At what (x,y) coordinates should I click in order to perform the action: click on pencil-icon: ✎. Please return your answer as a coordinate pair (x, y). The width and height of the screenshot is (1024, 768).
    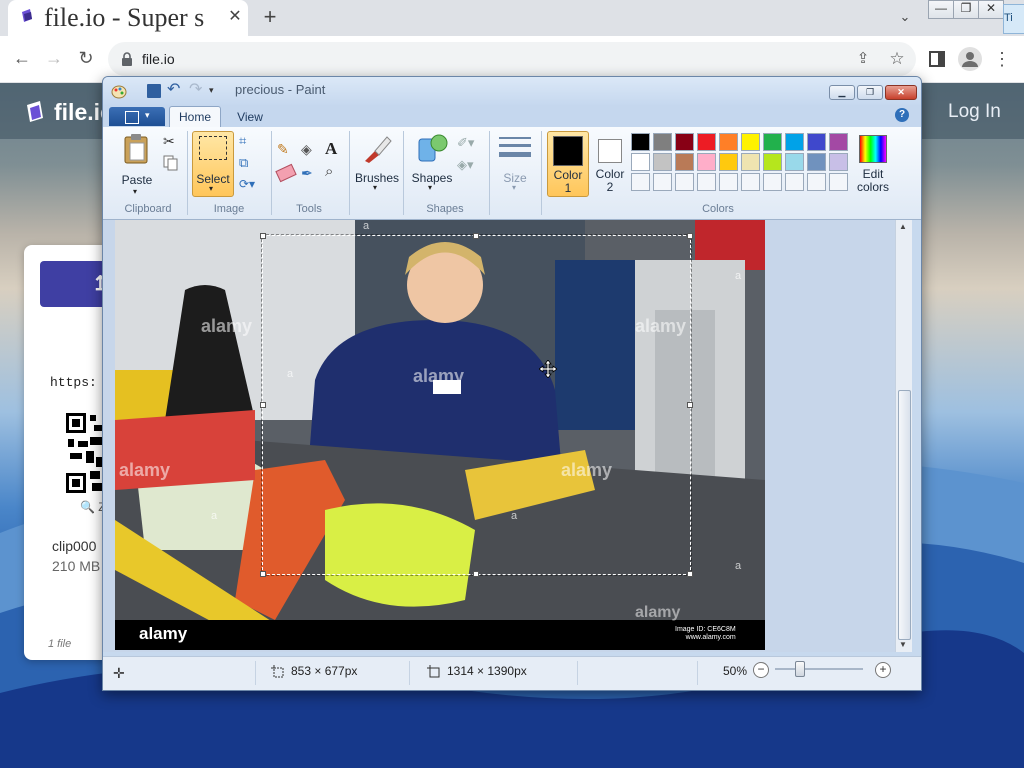
    Looking at the image, I should click on (286, 150).